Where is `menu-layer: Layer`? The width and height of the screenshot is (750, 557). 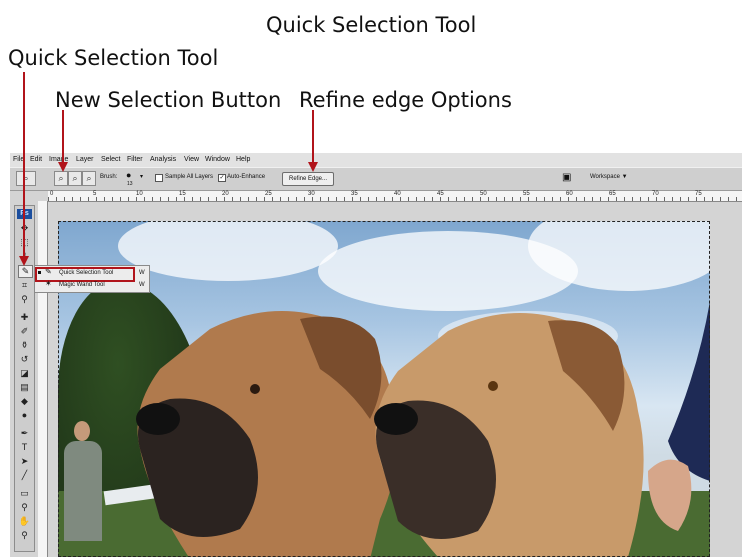 menu-layer: Layer is located at coordinates (85, 159).